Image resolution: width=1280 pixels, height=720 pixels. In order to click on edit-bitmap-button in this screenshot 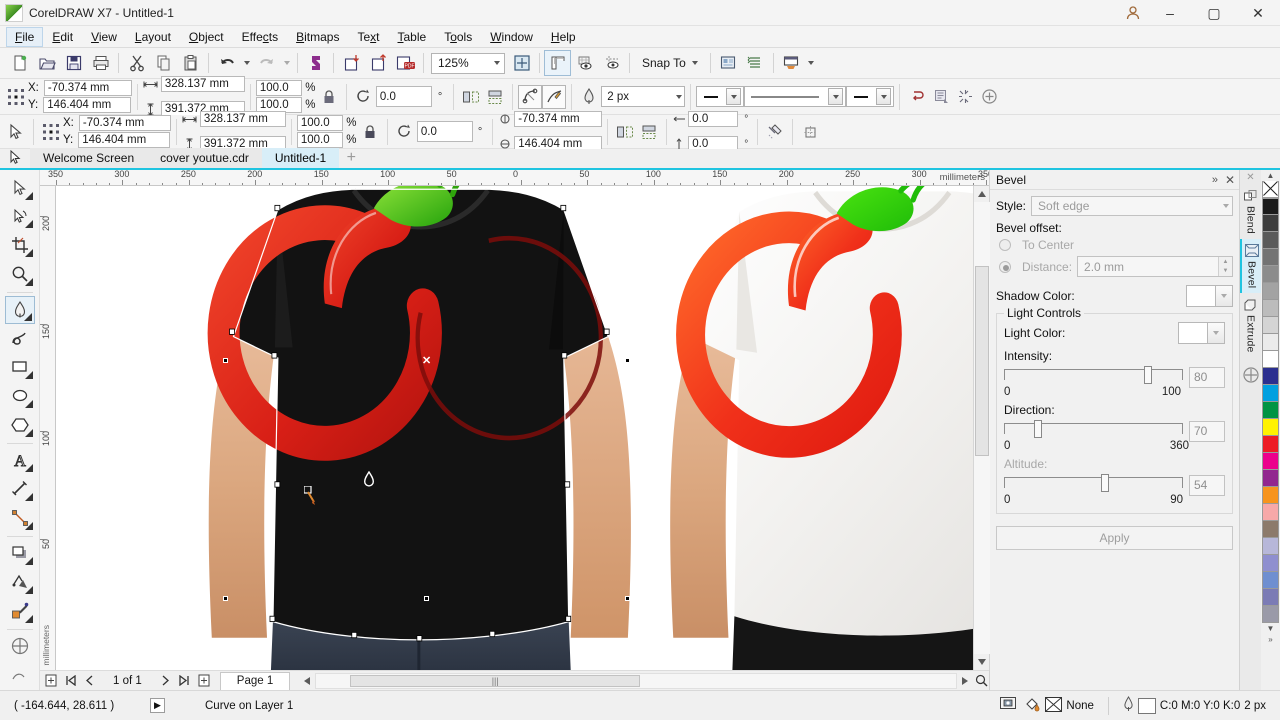, I will do `click(965, 97)`.